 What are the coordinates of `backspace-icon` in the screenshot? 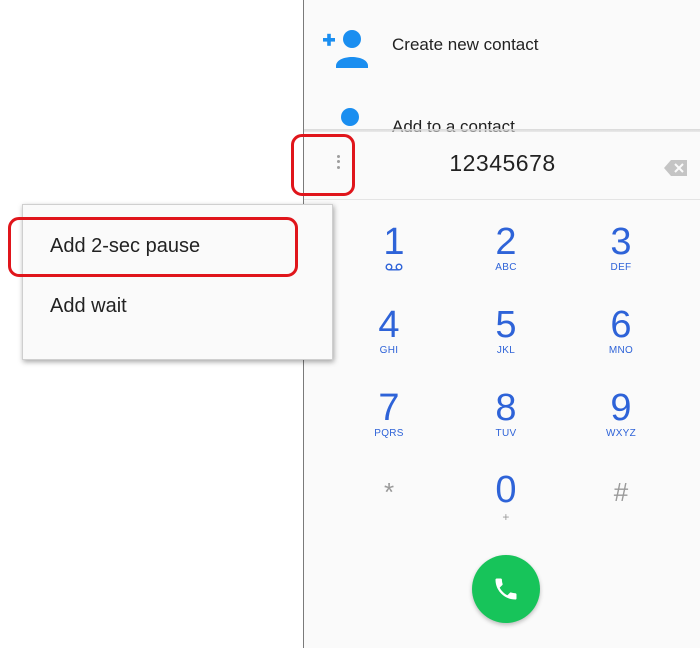 It's located at (676, 168).